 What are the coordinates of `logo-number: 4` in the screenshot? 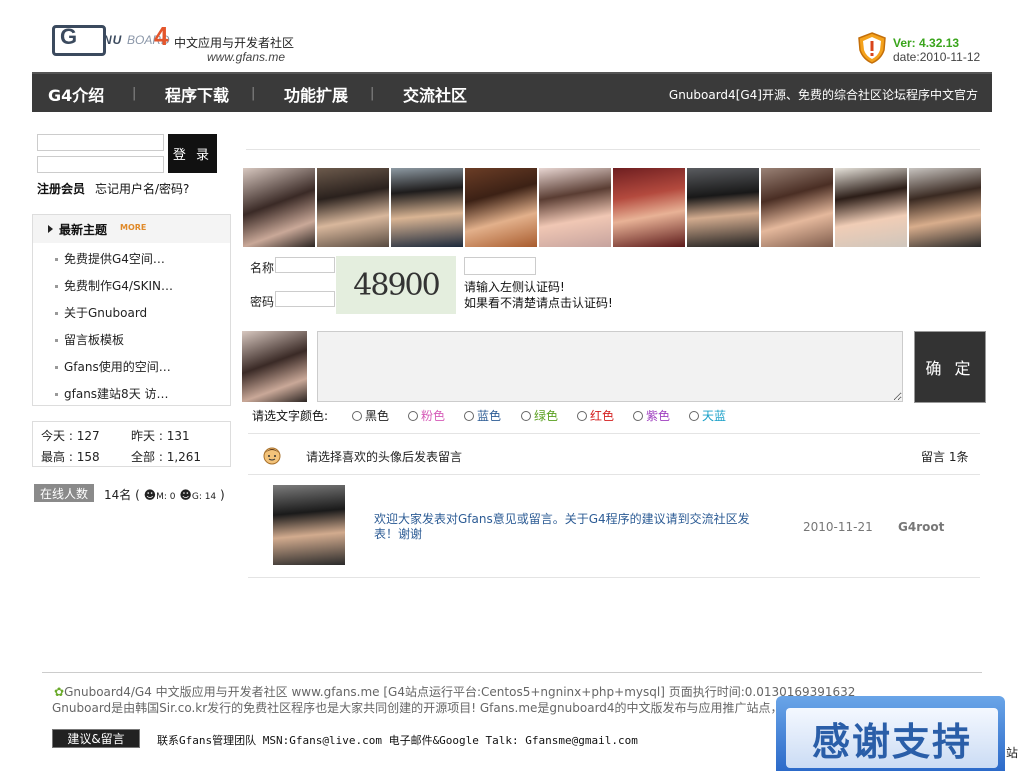 It's located at (161, 36).